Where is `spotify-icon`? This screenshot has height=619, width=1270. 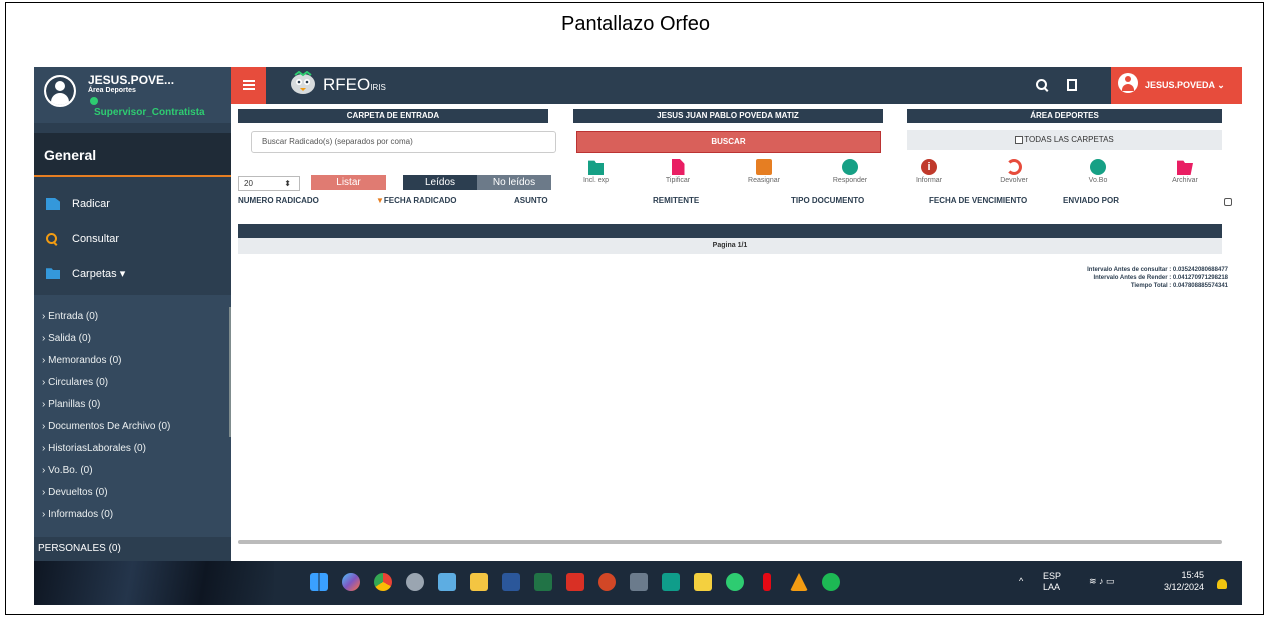
spotify-icon is located at coordinates (831, 582).